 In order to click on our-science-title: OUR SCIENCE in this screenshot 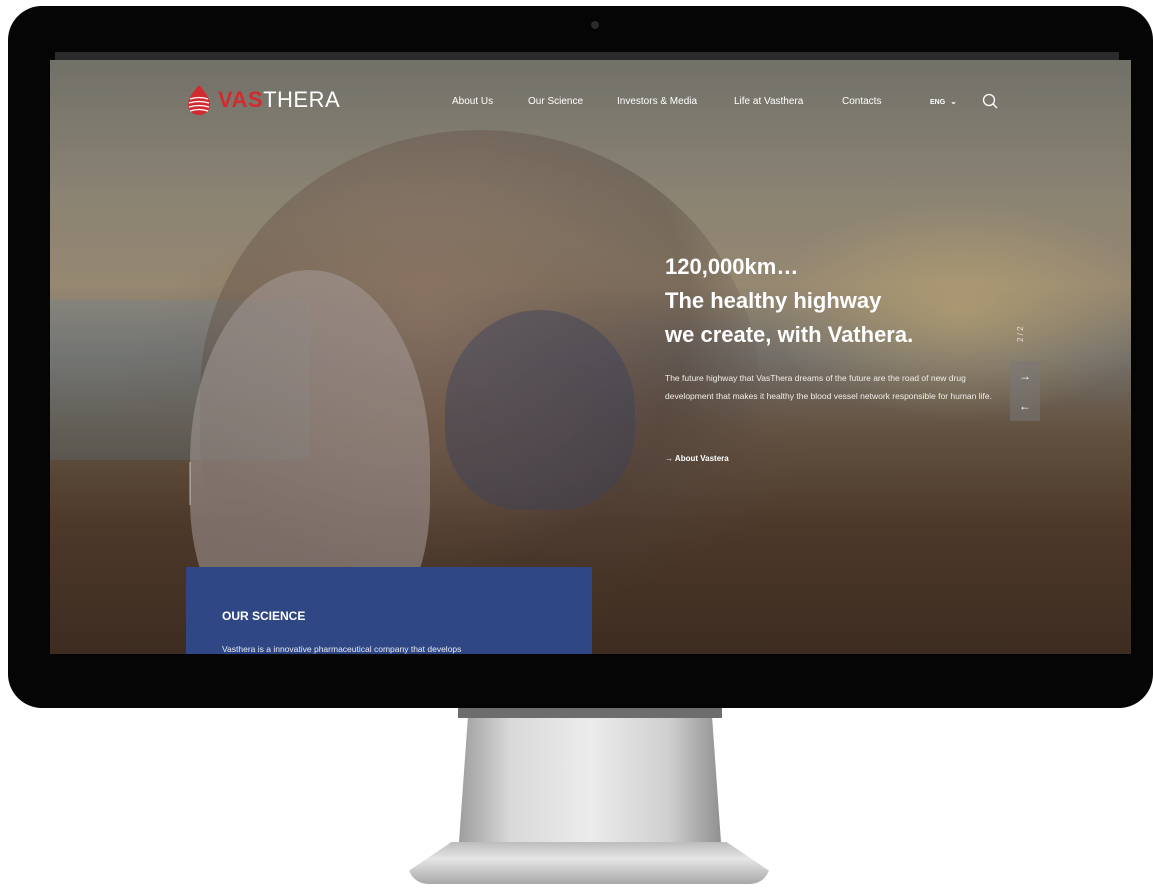, I will do `click(264, 616)`.